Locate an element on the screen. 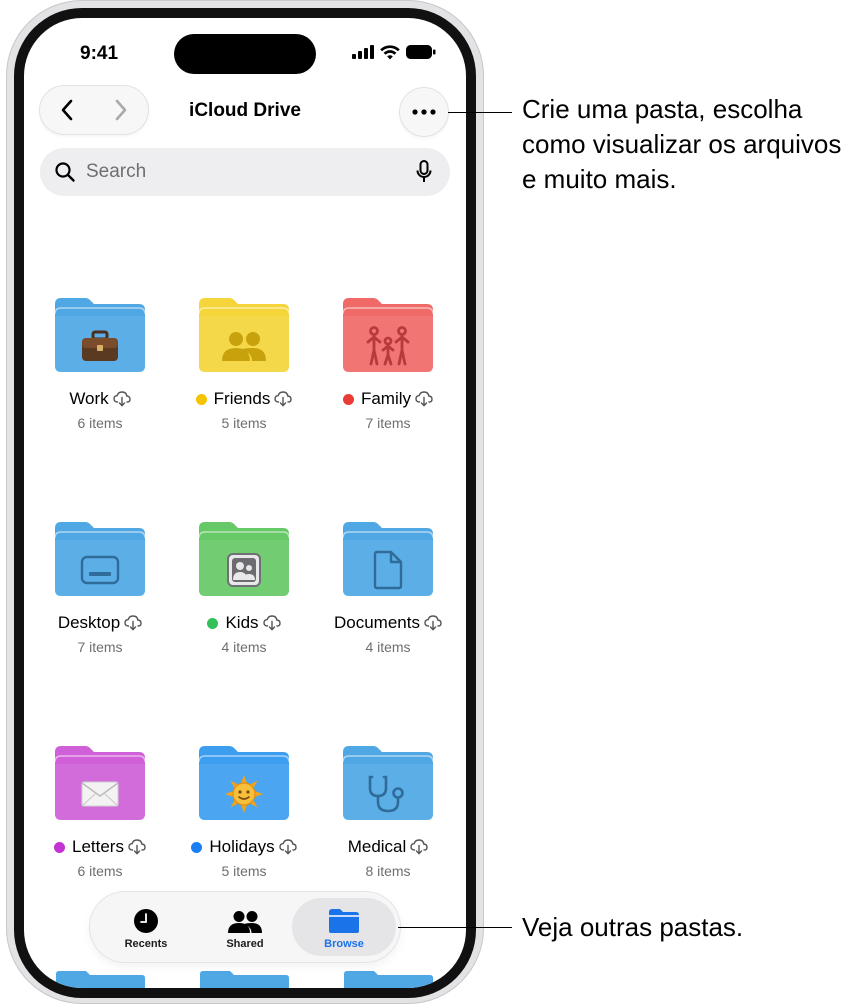 Image resolution: width=846 pixels, height=1008 pixels. cellular-signal-icon is located at coordinates (363, 52).